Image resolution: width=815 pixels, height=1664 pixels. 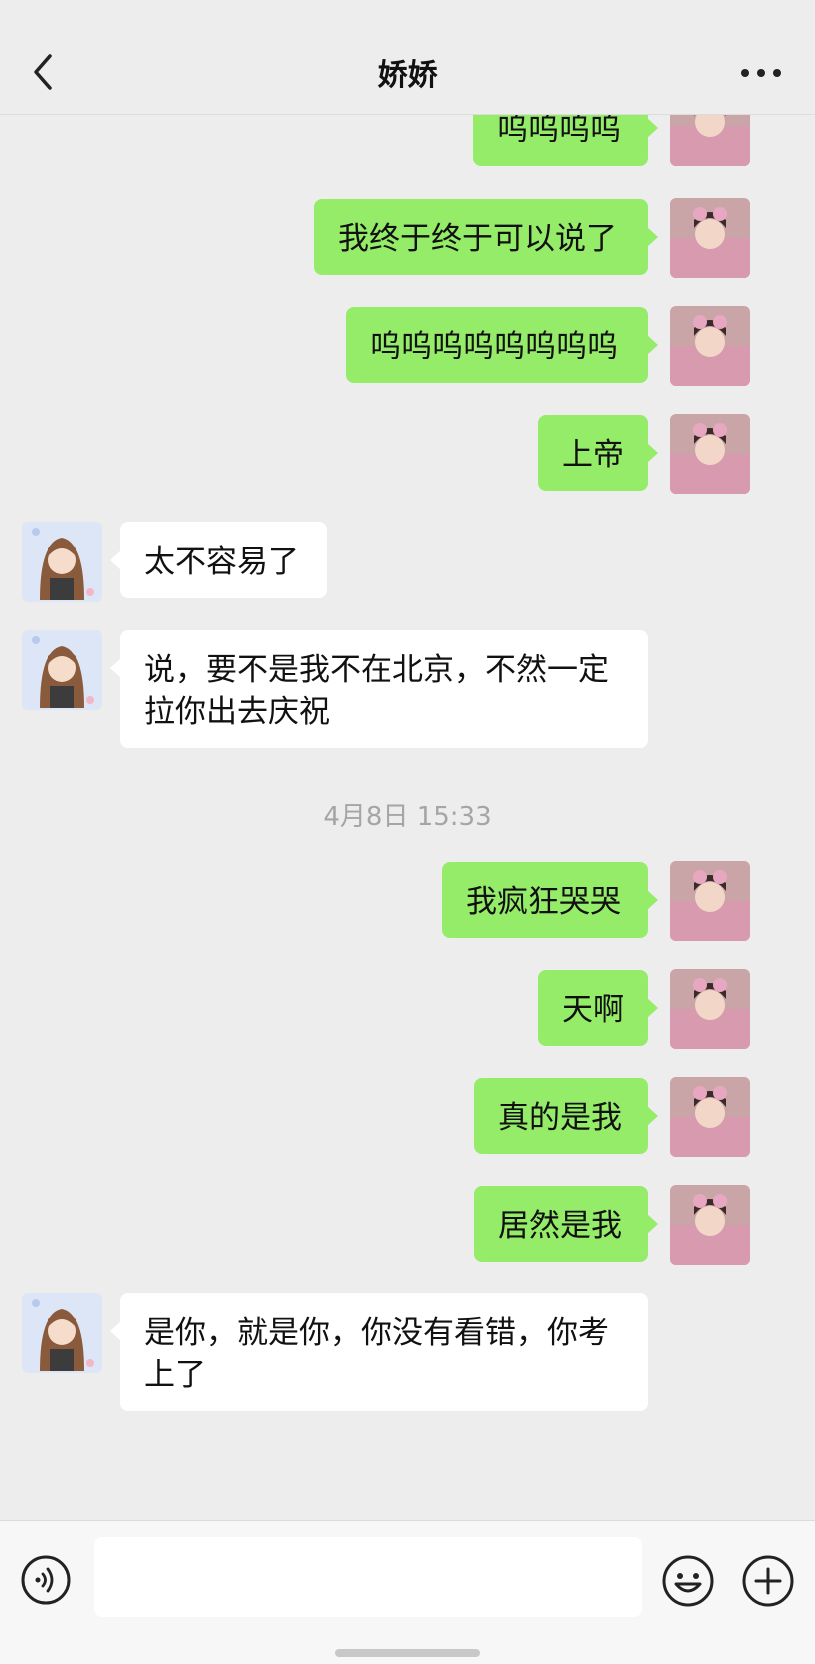 I want to click on message-bubble-contact: 太不容易了, so click(x=218, y=560).